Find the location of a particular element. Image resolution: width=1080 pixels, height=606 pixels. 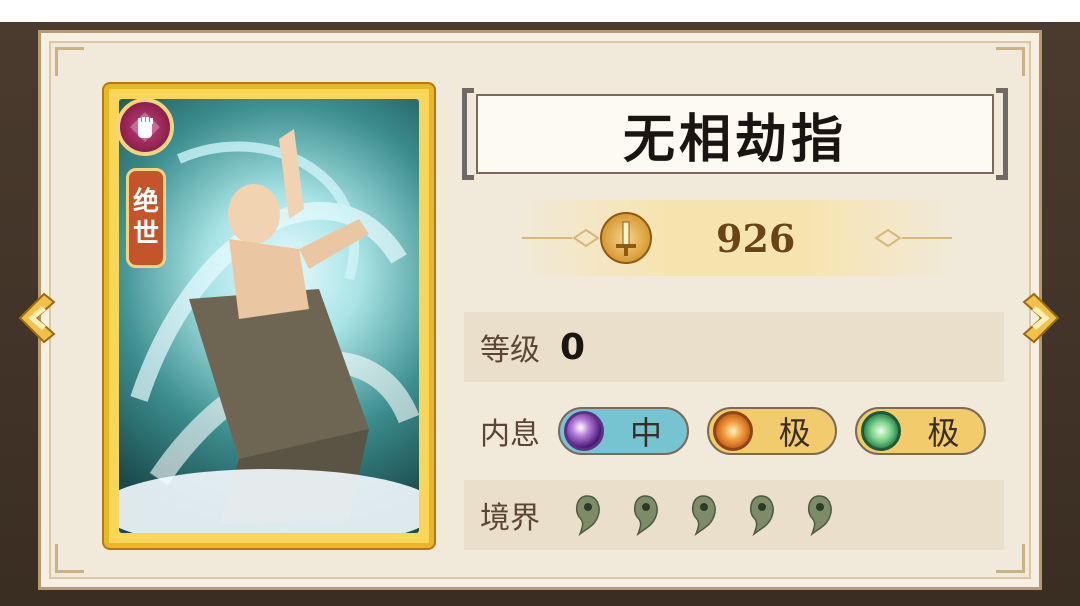

orange-sun-orb-icon is located at coordinates (732, 431).